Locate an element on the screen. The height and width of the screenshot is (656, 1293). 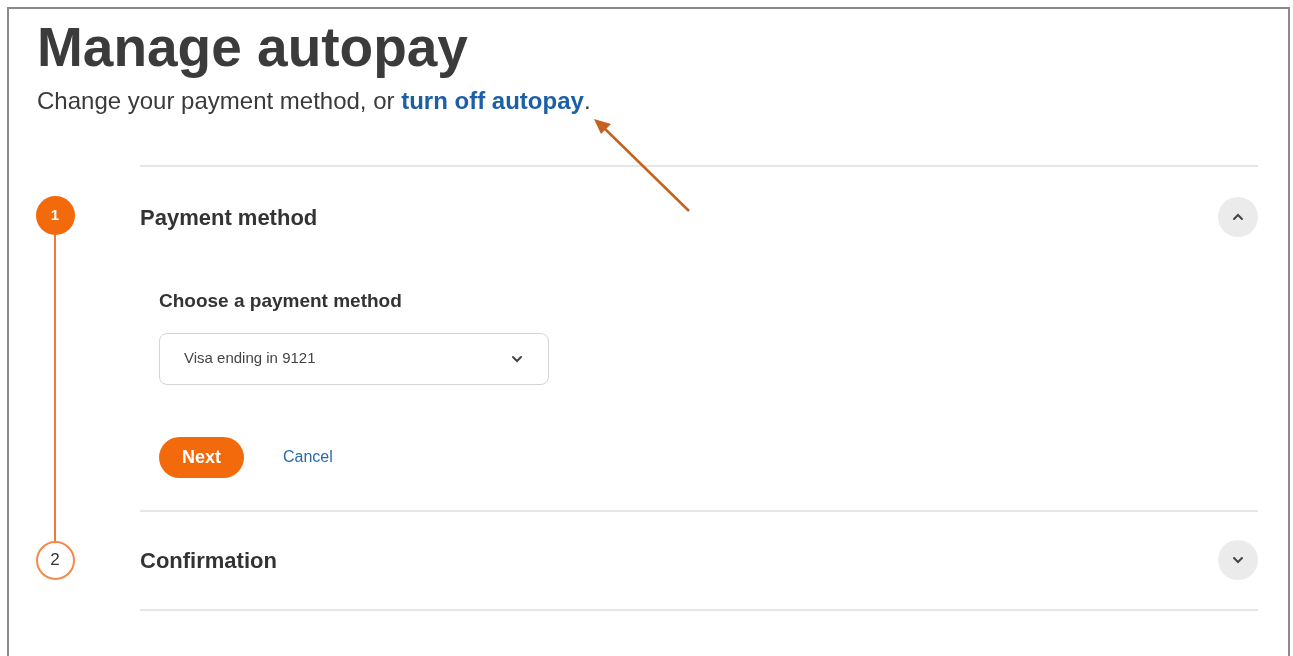
subtitle: Change your payment method, or turn off autopay. is located at coordinates (314, 101).